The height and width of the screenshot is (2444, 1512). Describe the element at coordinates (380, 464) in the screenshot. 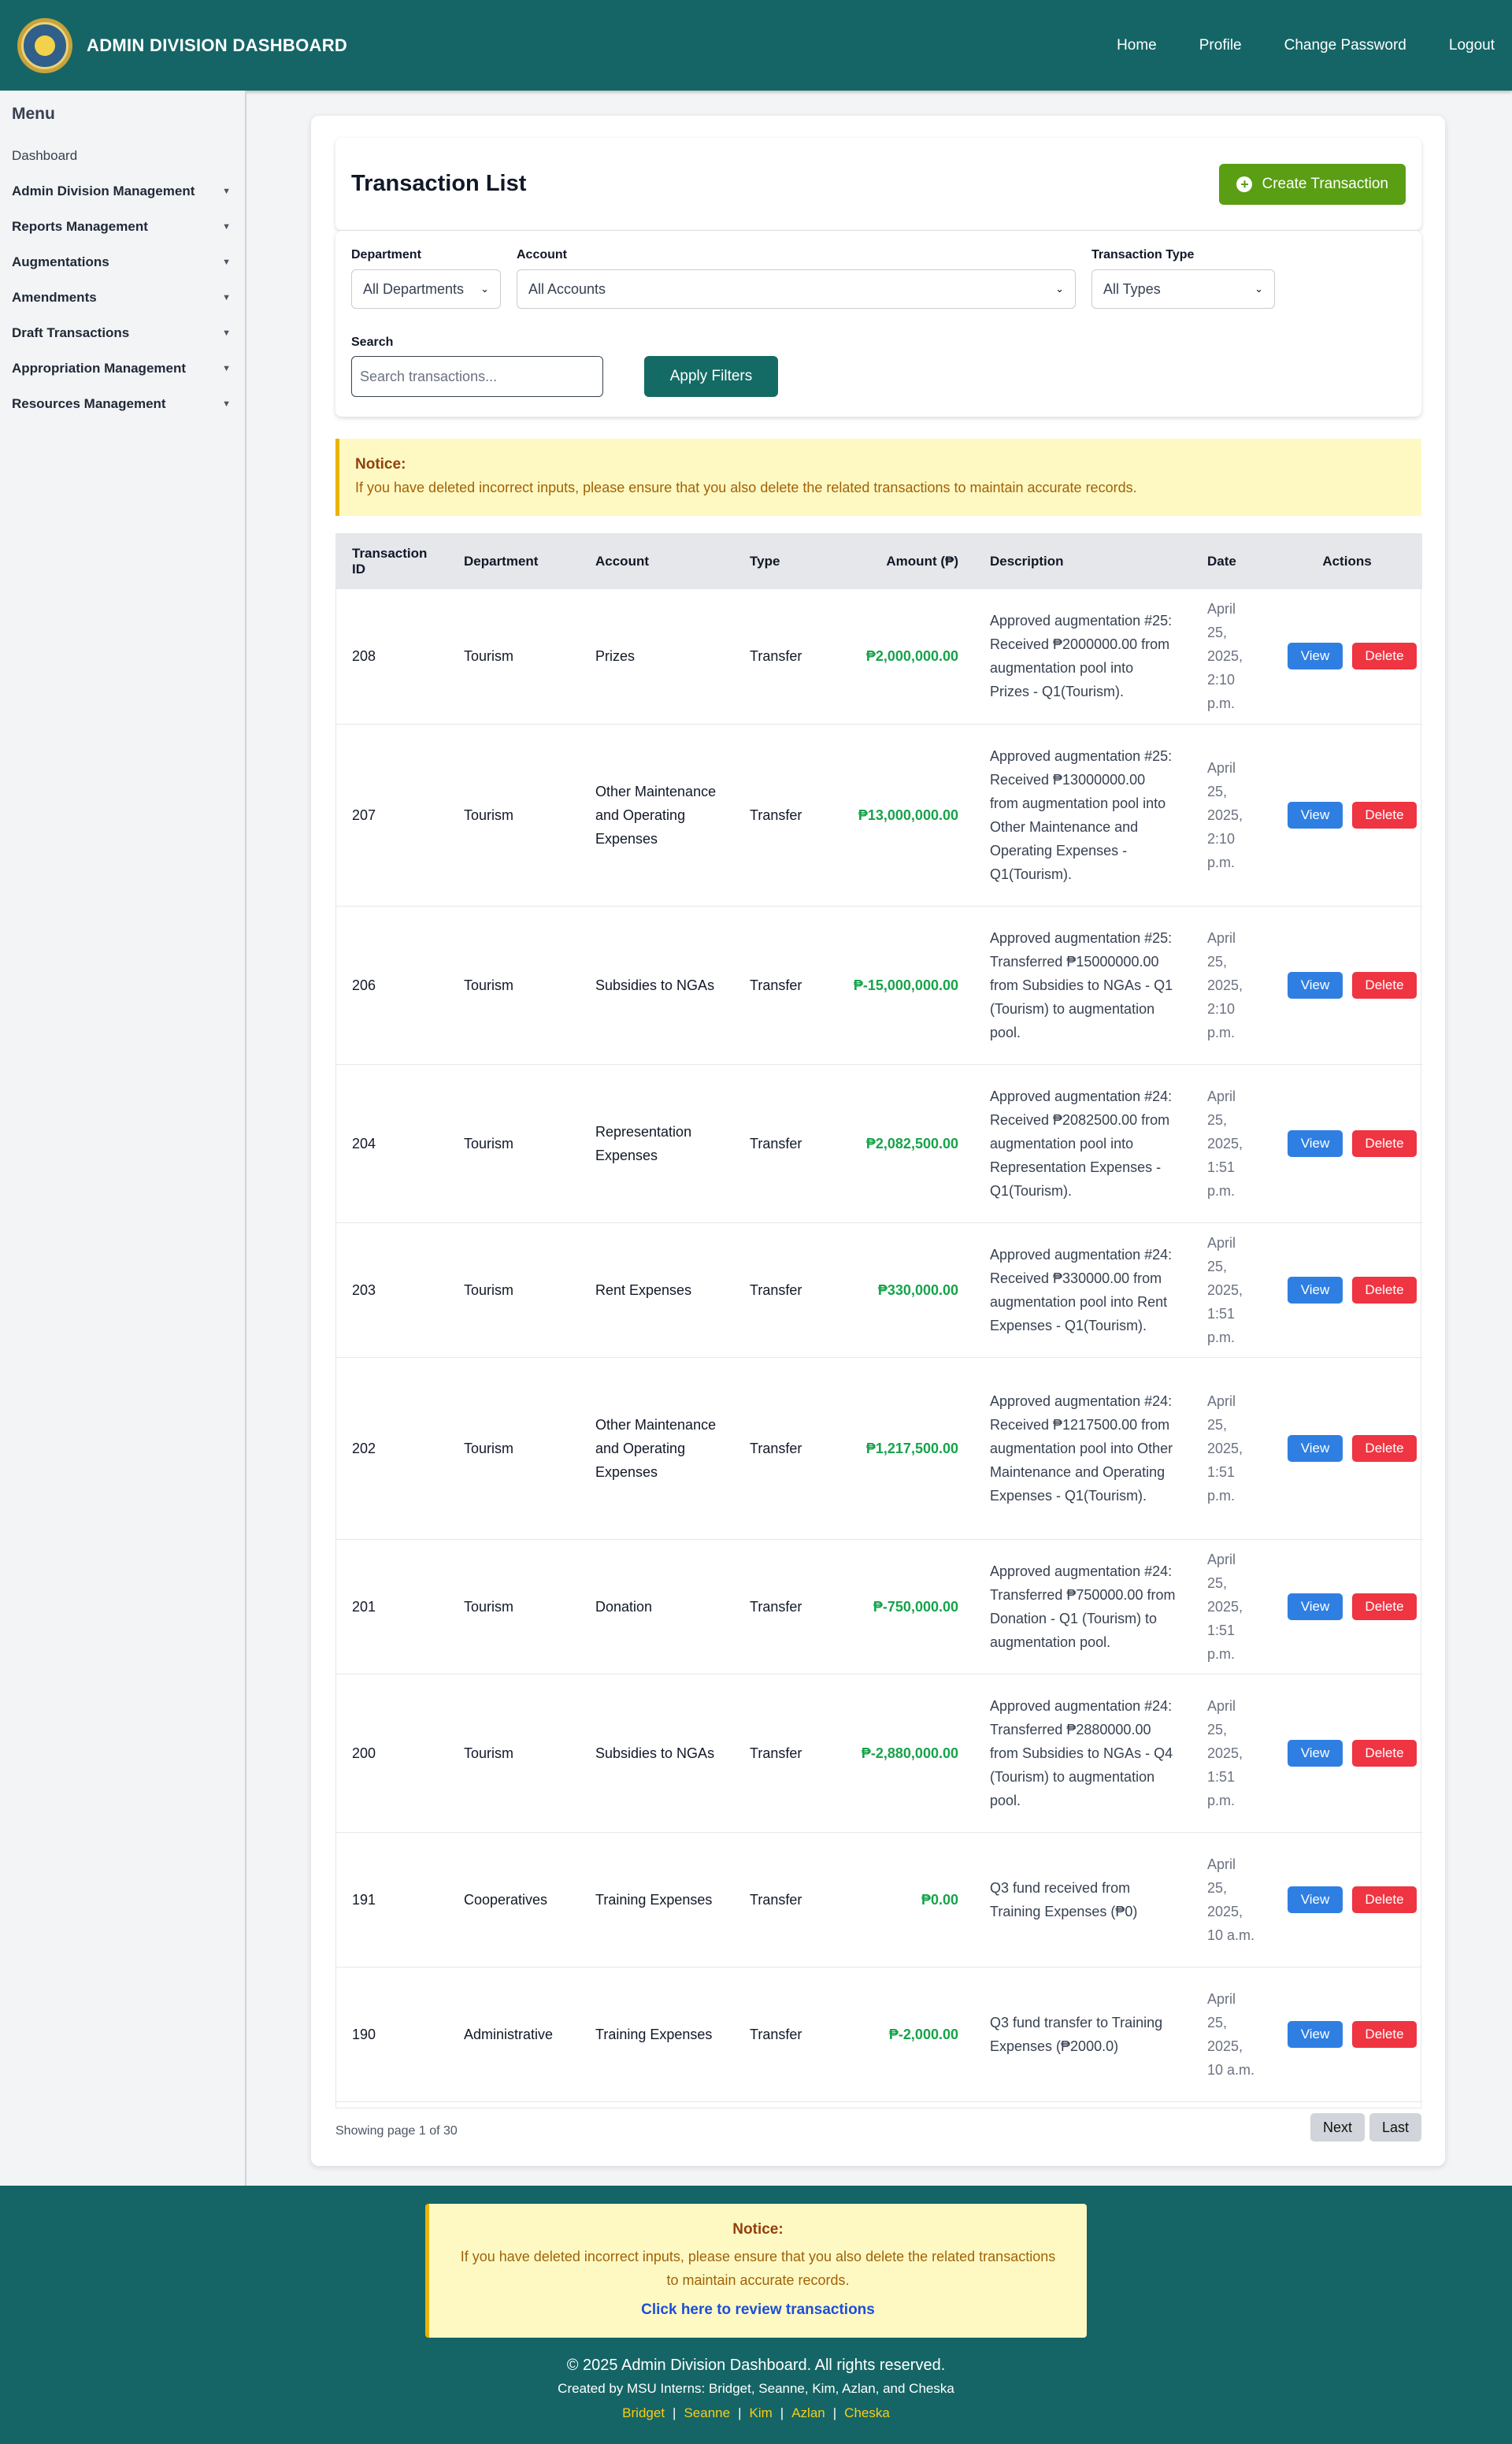

I see `notice-title: Notice:` at that location.